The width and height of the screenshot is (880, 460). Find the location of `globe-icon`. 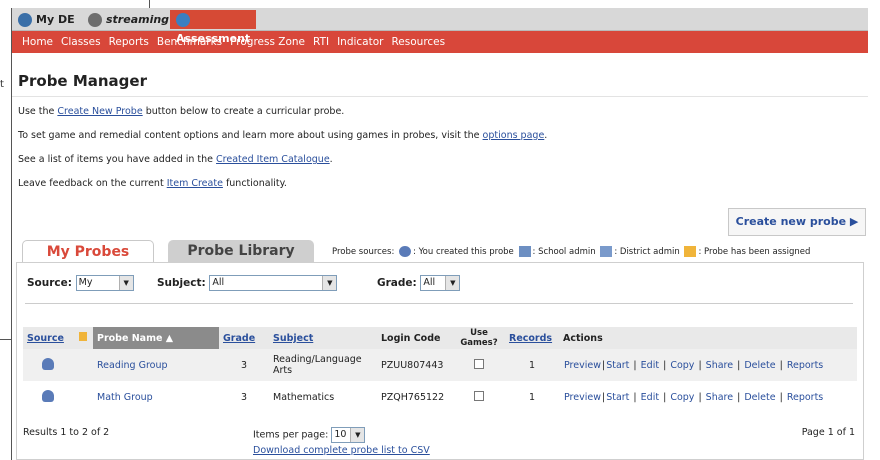

globe-icon is located at coordinates (25, 20).